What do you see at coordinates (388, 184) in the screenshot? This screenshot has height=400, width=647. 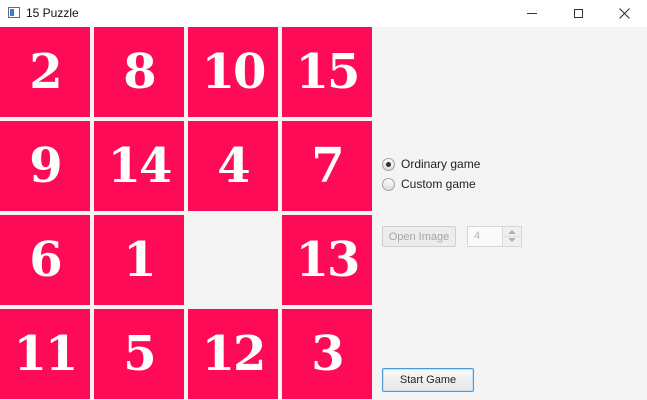 I see `radio-unselected-icon` at bounding box center [388, 184].